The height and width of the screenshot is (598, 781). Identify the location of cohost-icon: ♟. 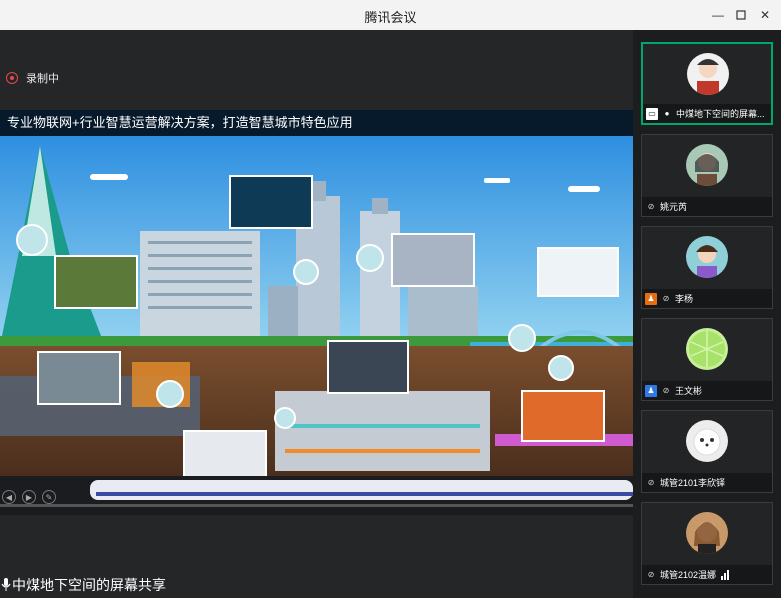
(651, 390).